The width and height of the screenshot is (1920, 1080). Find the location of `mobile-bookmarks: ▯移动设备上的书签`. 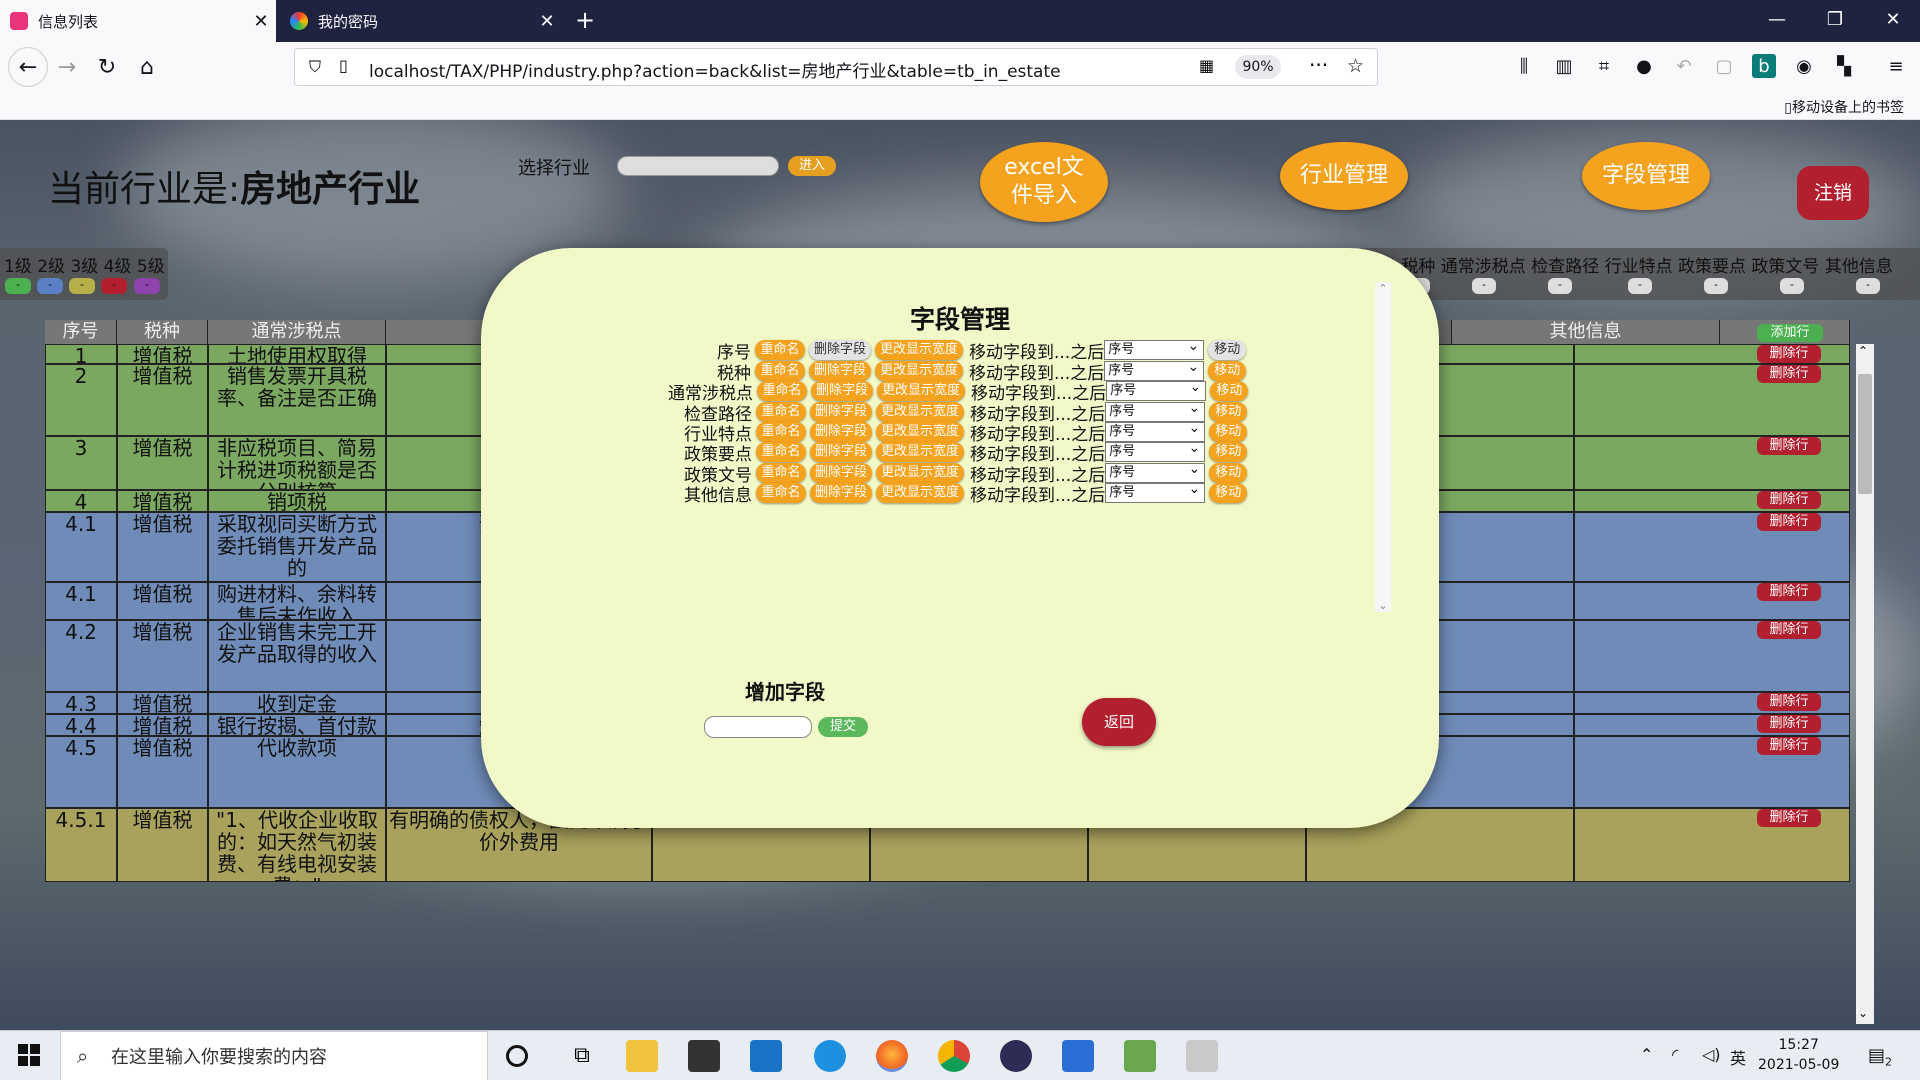

mobile-bookmarks: ▯移动设备上的书签 is located at coordinates (1844, 107).